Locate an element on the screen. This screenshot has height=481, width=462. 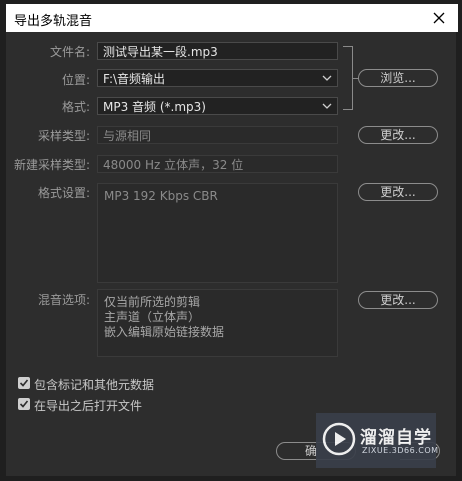
format-select: MP3 音频 (*.mp3) is located at coordinates (217, 106).